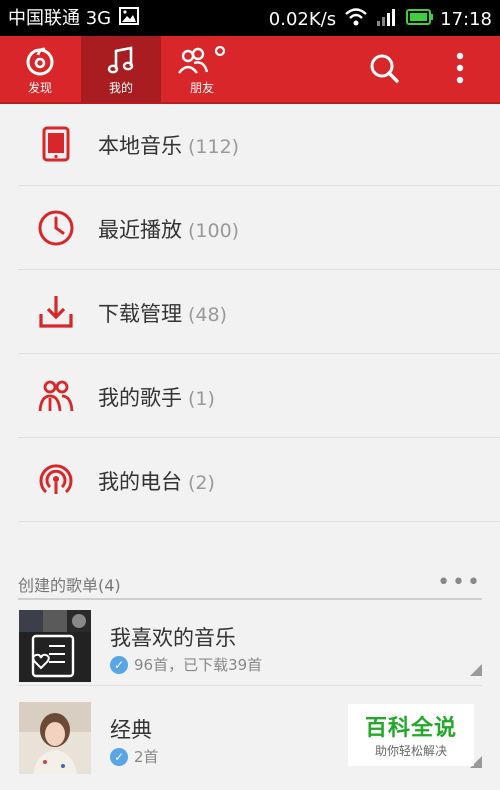  What do you see at coordinates (250, 228) in the screenshot?
I see `menu-item-recent-play: 最近播放 (100)` at bounding box center [250, 228].